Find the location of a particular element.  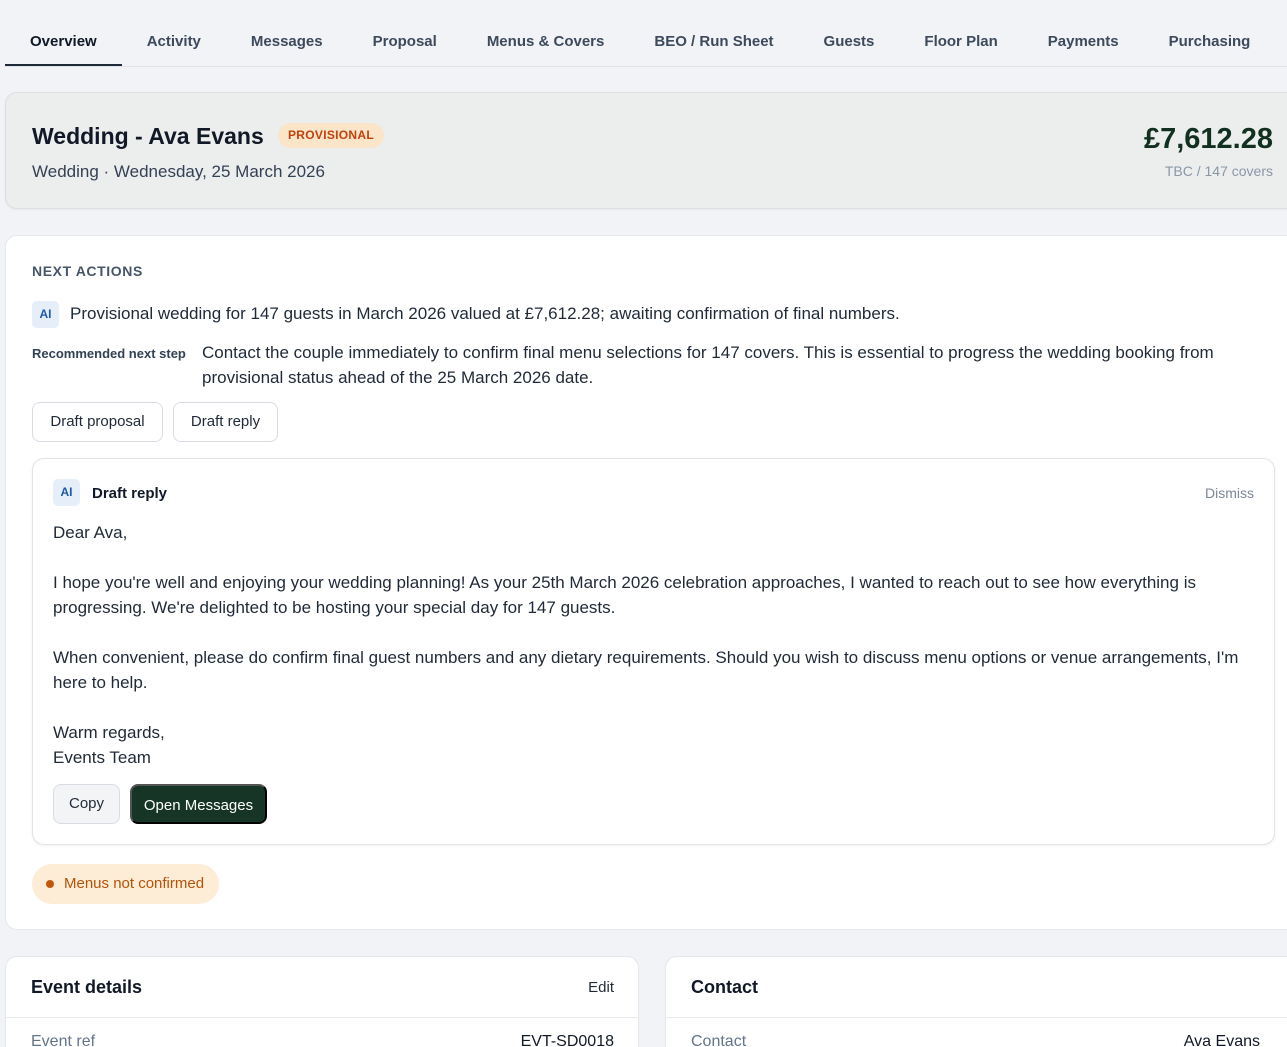

copy-button: Copy is located at coordinates (86, 804).